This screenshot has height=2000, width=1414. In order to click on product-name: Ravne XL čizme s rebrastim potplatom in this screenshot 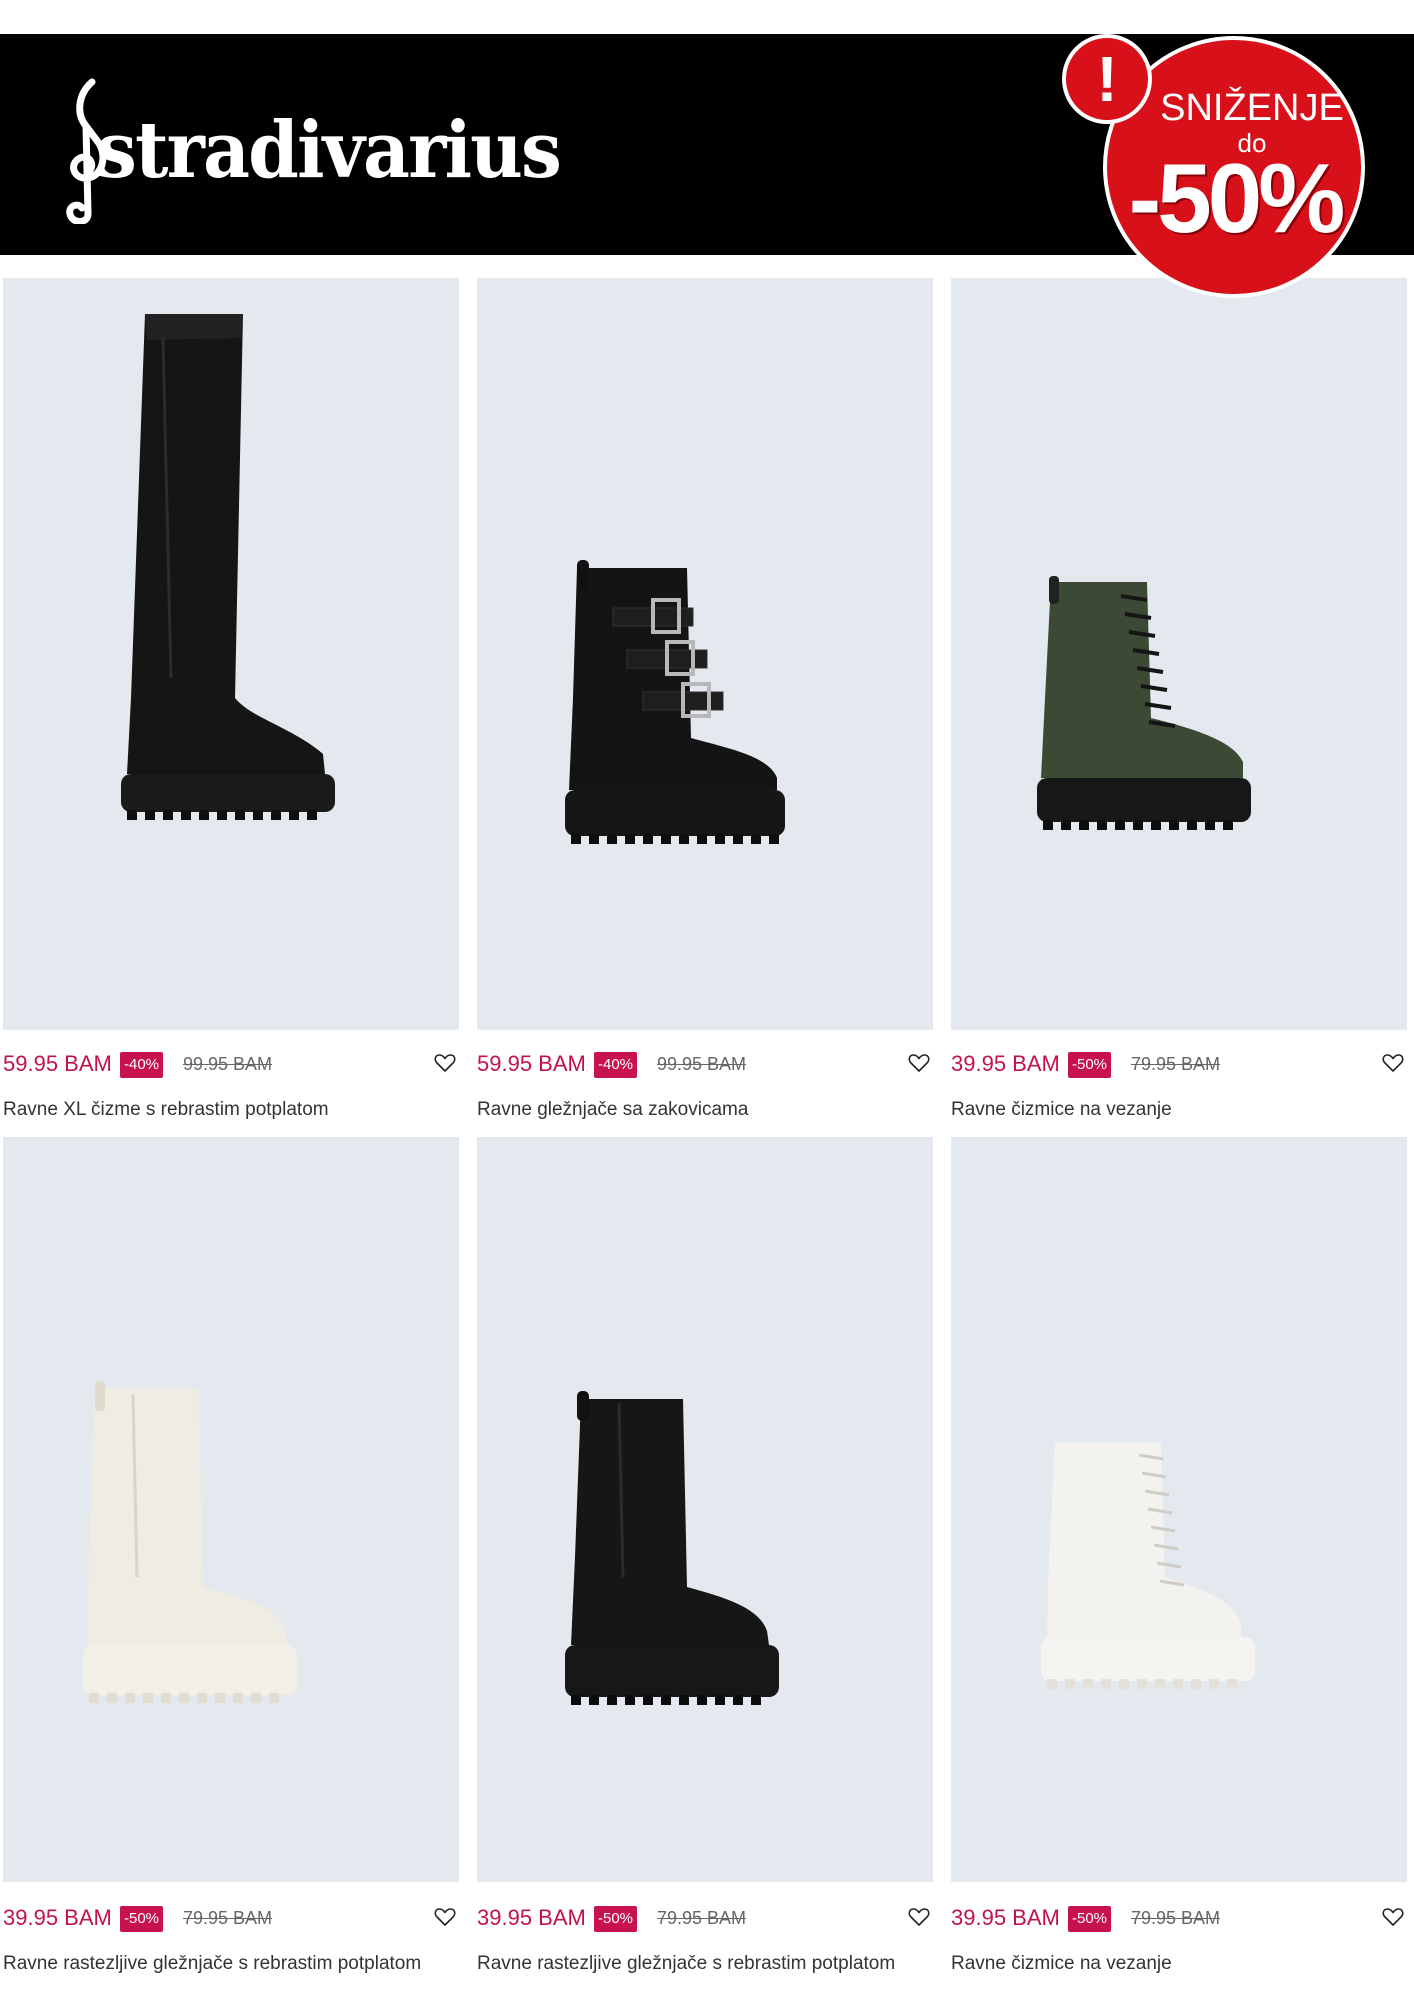, I will do `click(166, 1110)`.